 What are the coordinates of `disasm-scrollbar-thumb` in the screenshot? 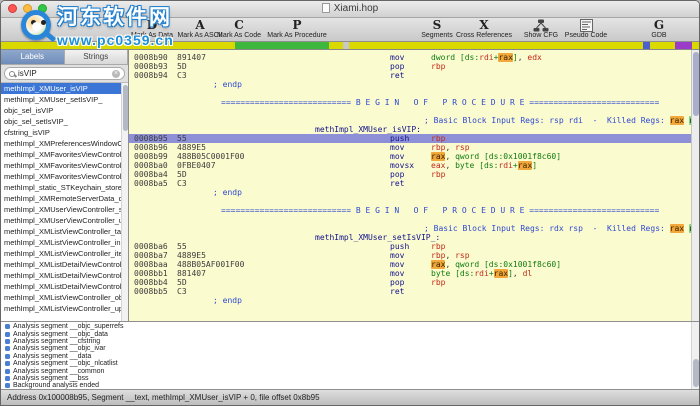 It's located at (696, 84).